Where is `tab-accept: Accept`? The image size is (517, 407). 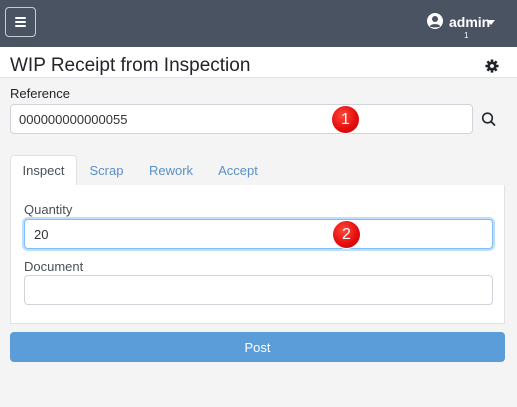
tab-accept: Accept is located at coordinates (238, 170).